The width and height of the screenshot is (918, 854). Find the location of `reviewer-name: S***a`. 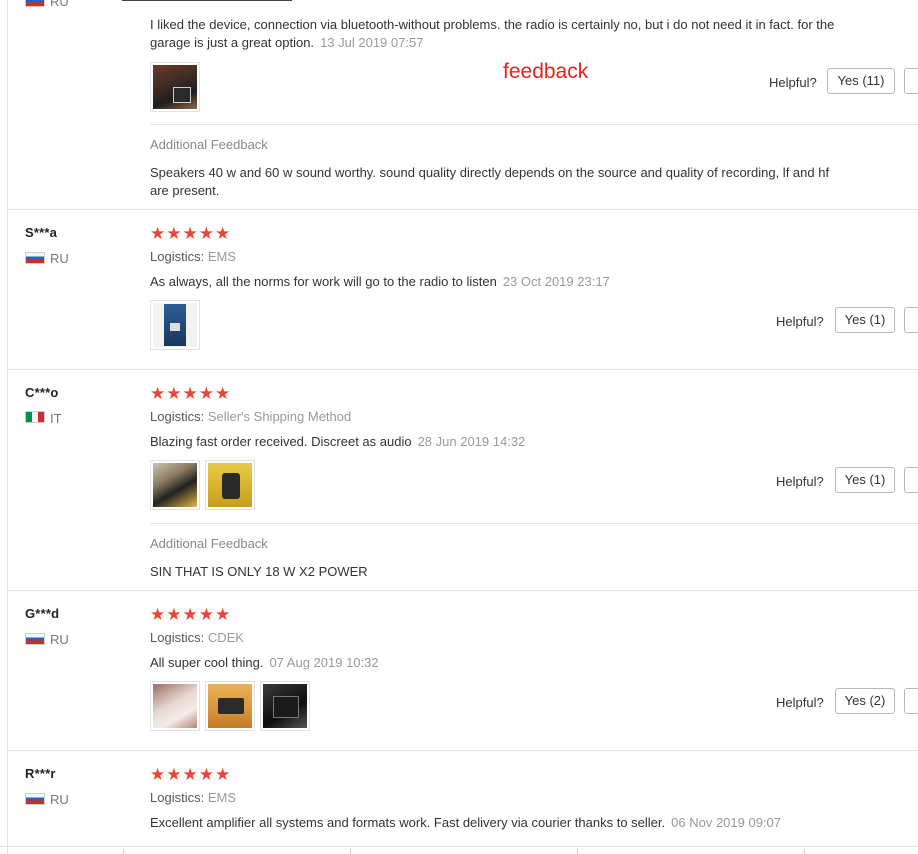

reviewer-name: S***a is located at coordinates (41, 232).